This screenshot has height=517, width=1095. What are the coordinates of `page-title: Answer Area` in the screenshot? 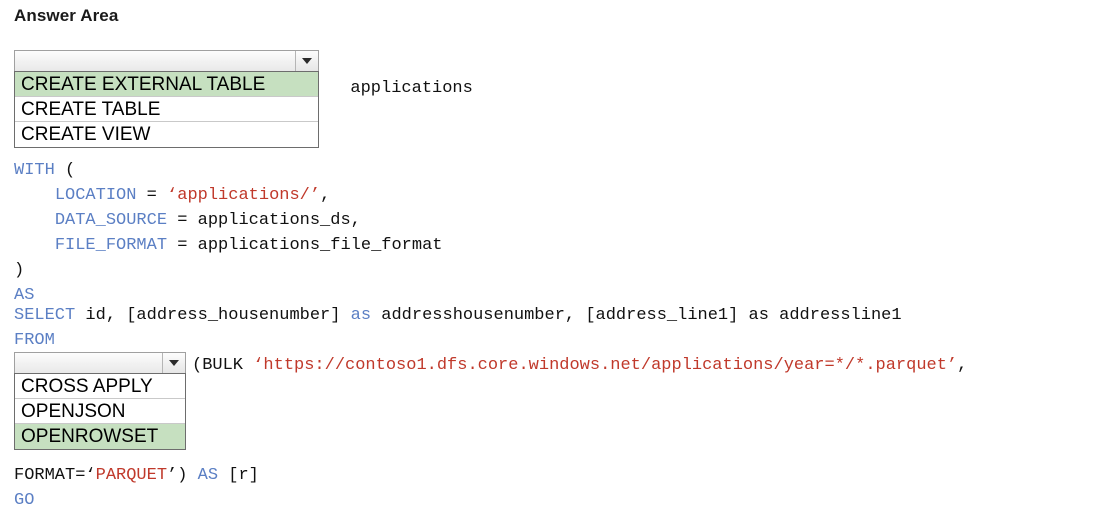 It's located at (66, 15).